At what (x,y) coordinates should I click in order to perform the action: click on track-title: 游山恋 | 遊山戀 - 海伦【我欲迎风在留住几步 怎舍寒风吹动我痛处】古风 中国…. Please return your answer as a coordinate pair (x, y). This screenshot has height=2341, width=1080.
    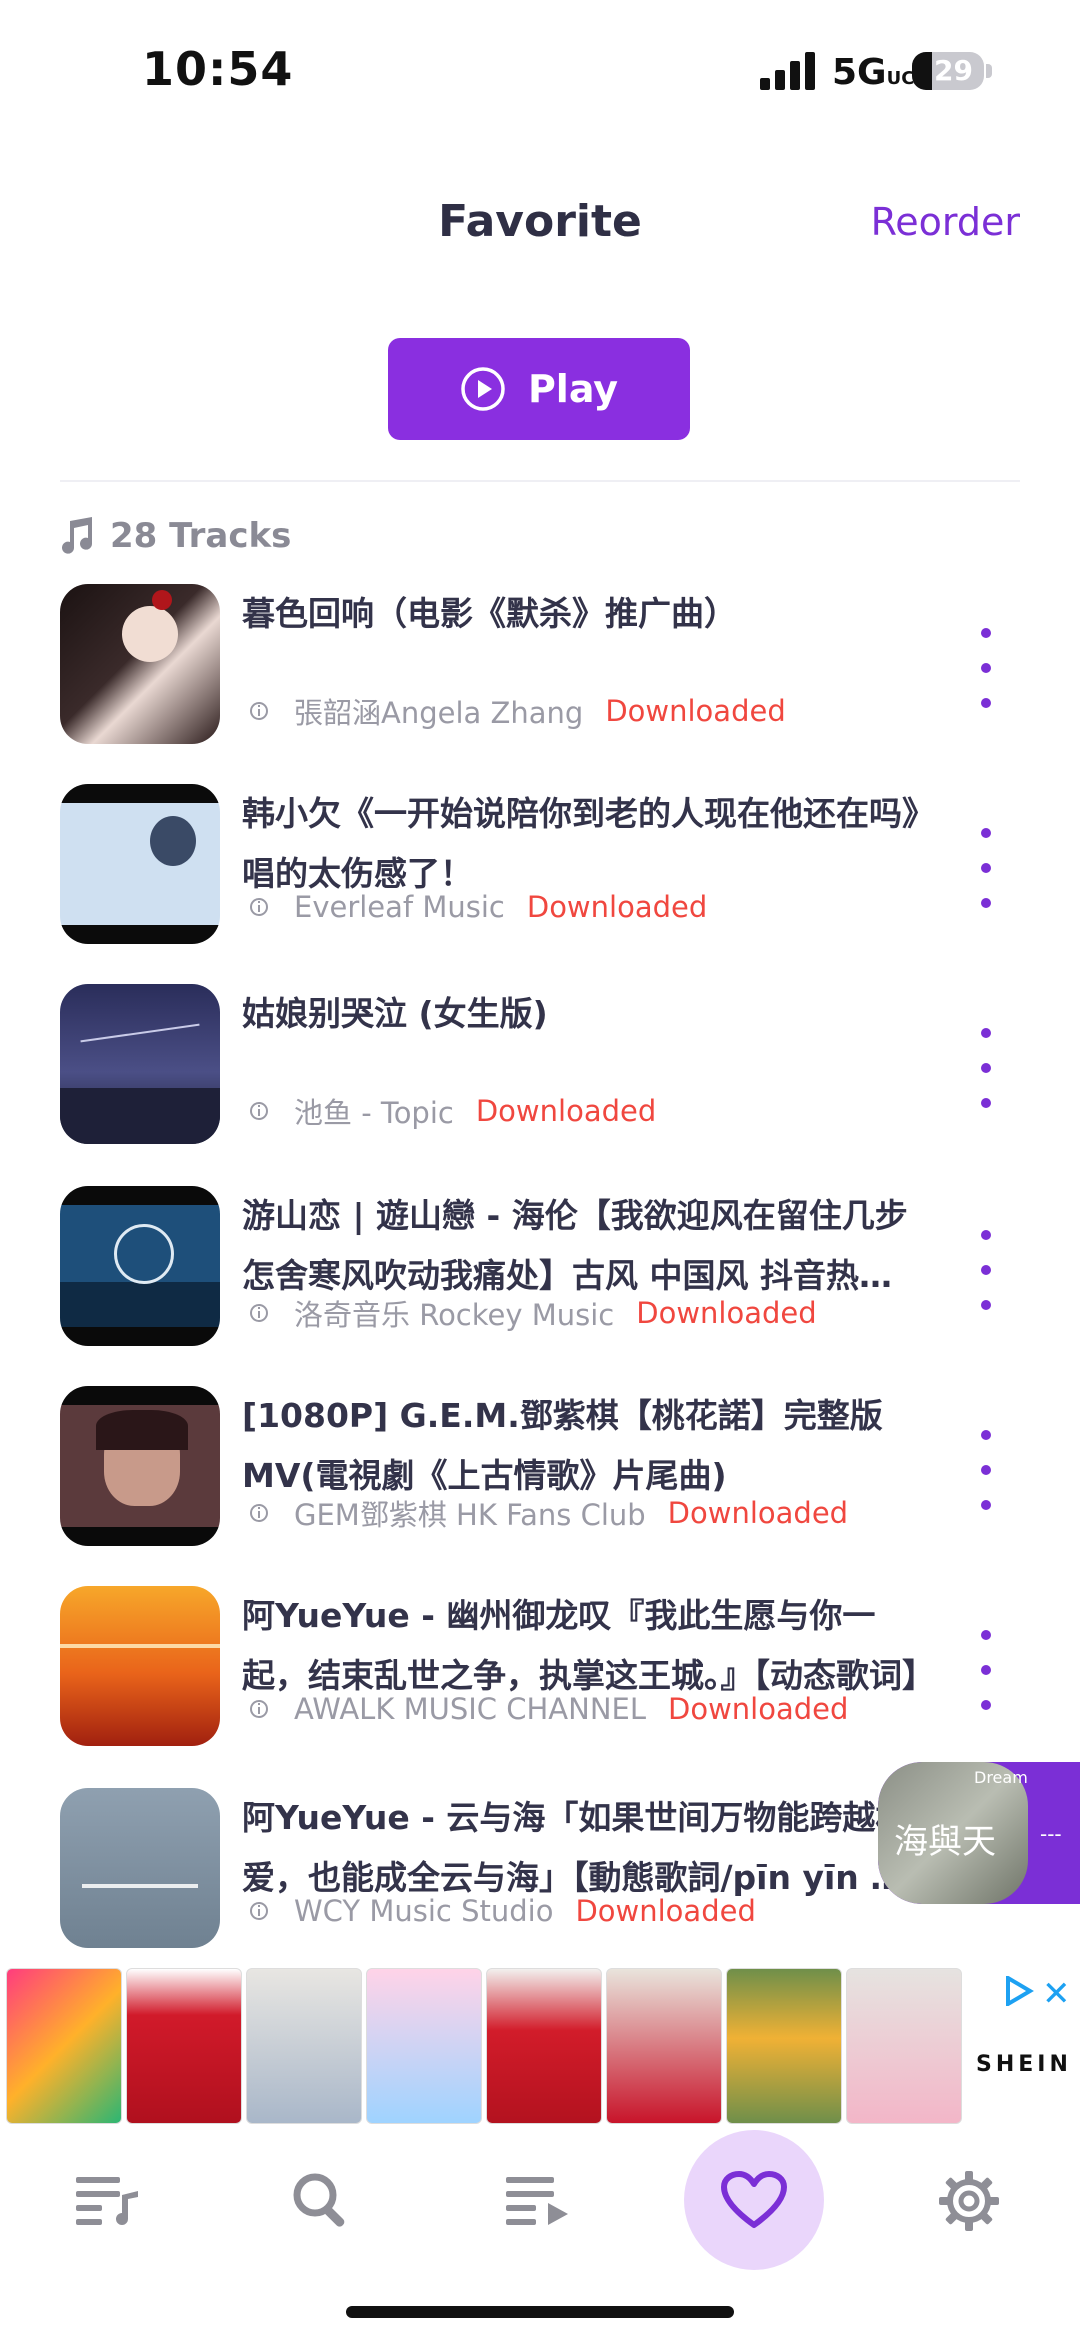
    Looking at the image, I should click on (575, 1245).